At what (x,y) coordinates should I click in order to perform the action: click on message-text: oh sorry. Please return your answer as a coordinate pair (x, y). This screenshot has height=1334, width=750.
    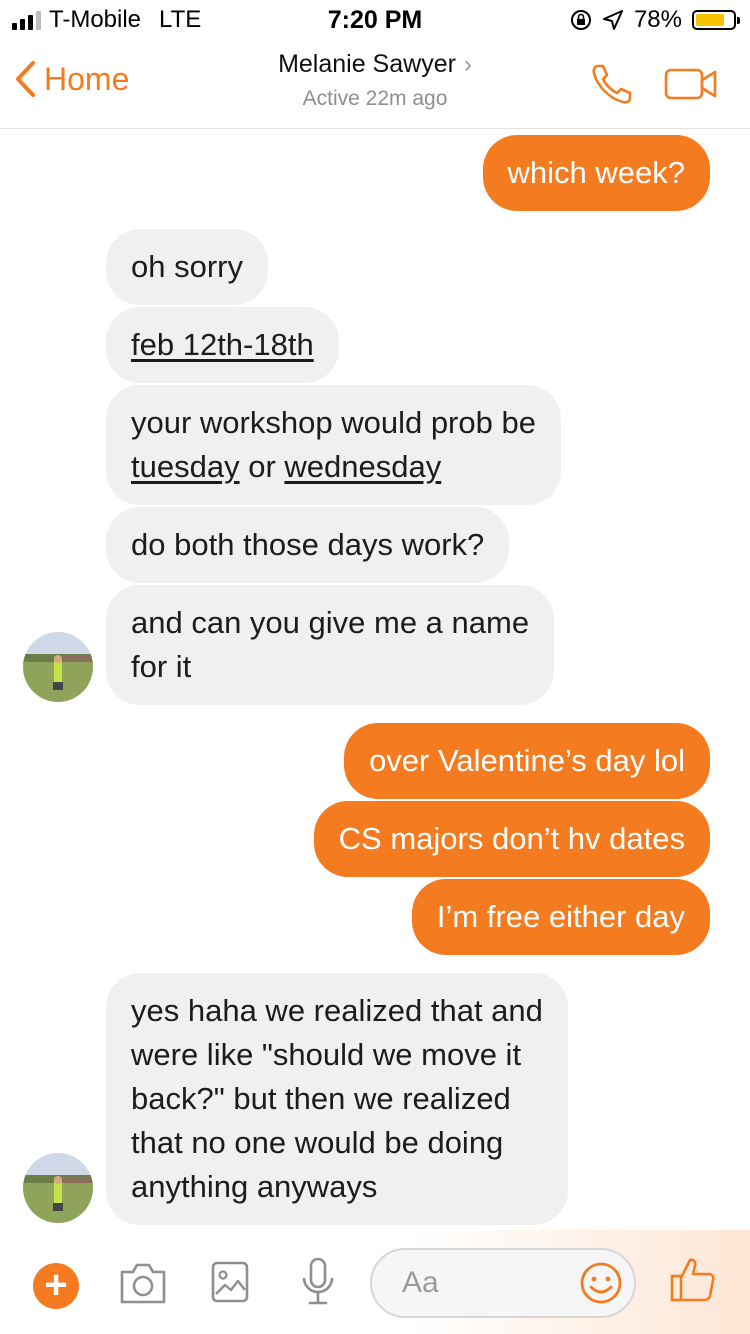
    Looking at the image, I should click on (187, 266).